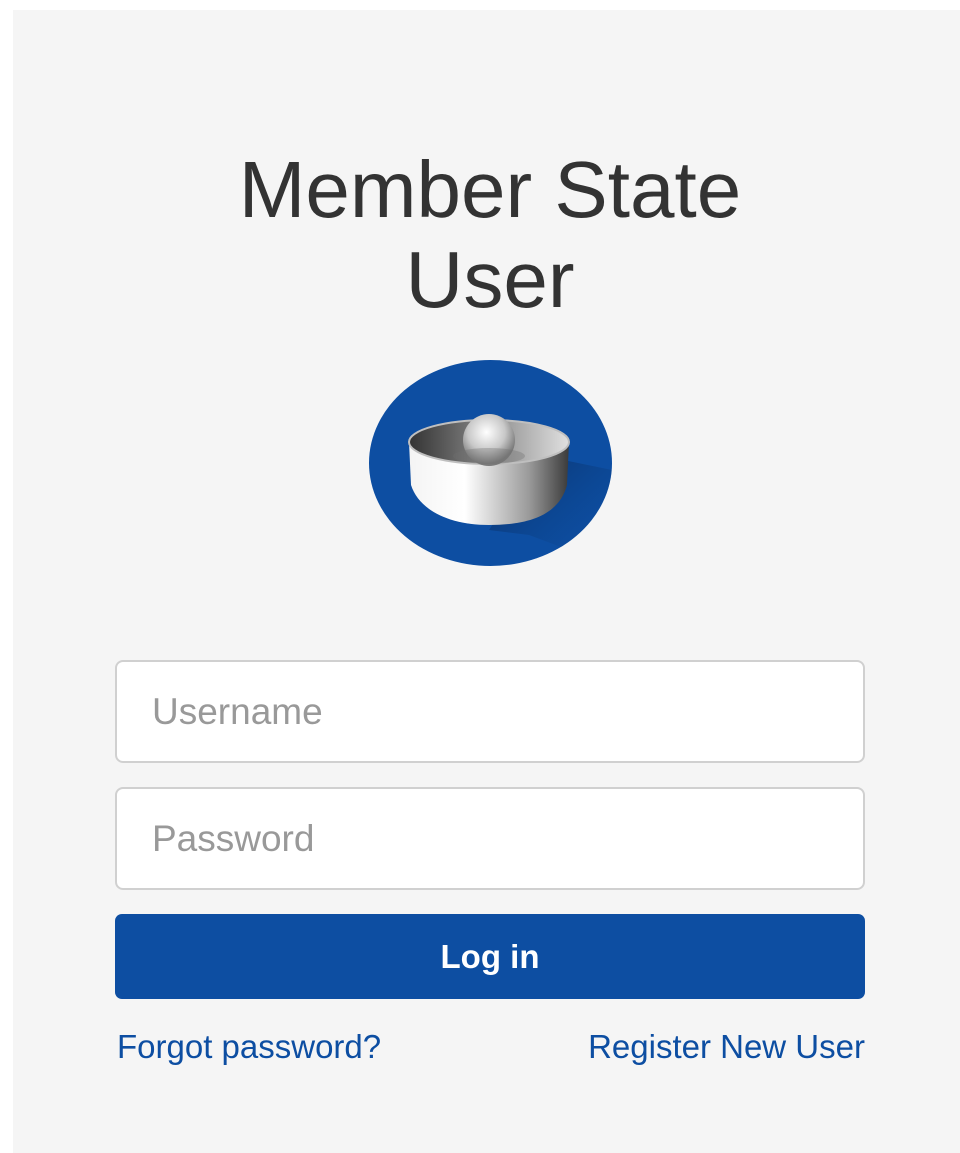 This screenshot has width=960, height=1153. Describe the element at coordinates (490, 279) in the screenshot. I see `page-title-line2: User` at that location.